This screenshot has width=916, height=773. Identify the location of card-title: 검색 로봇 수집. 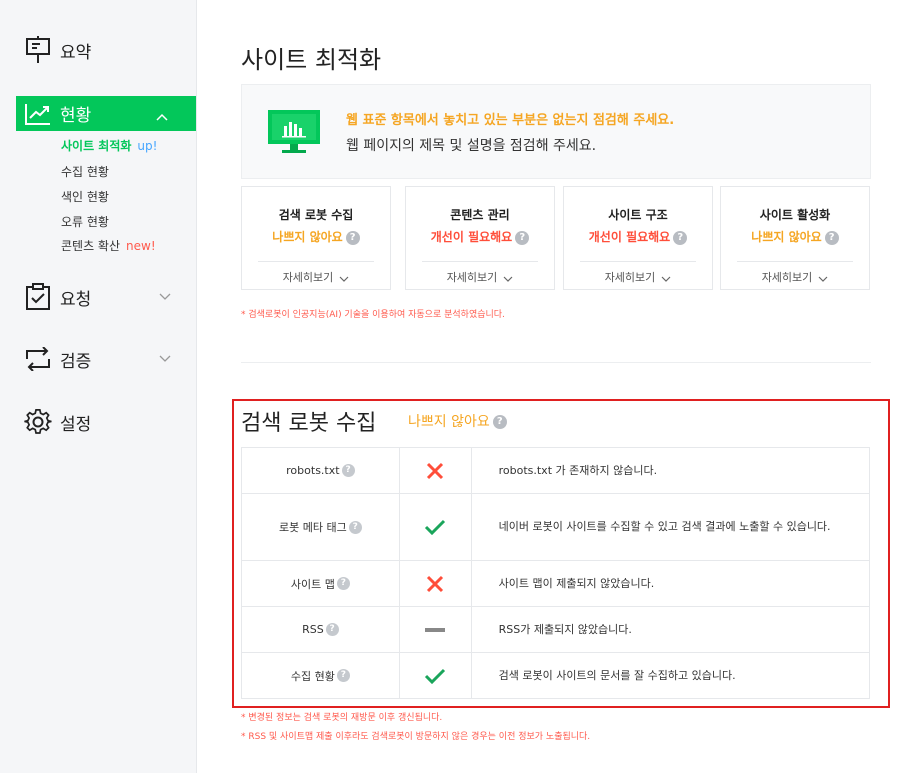
(316, 215).